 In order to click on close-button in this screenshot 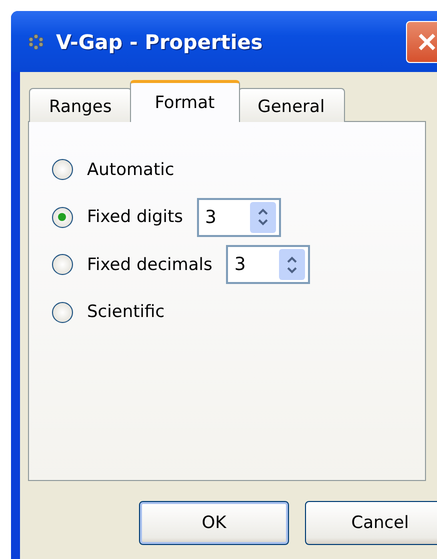, I will do `click(421, 41)`.